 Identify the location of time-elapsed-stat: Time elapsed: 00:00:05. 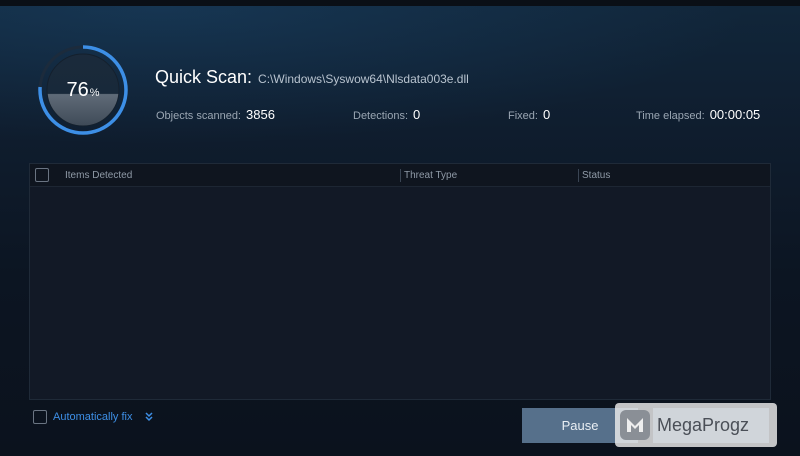
(698, 114).